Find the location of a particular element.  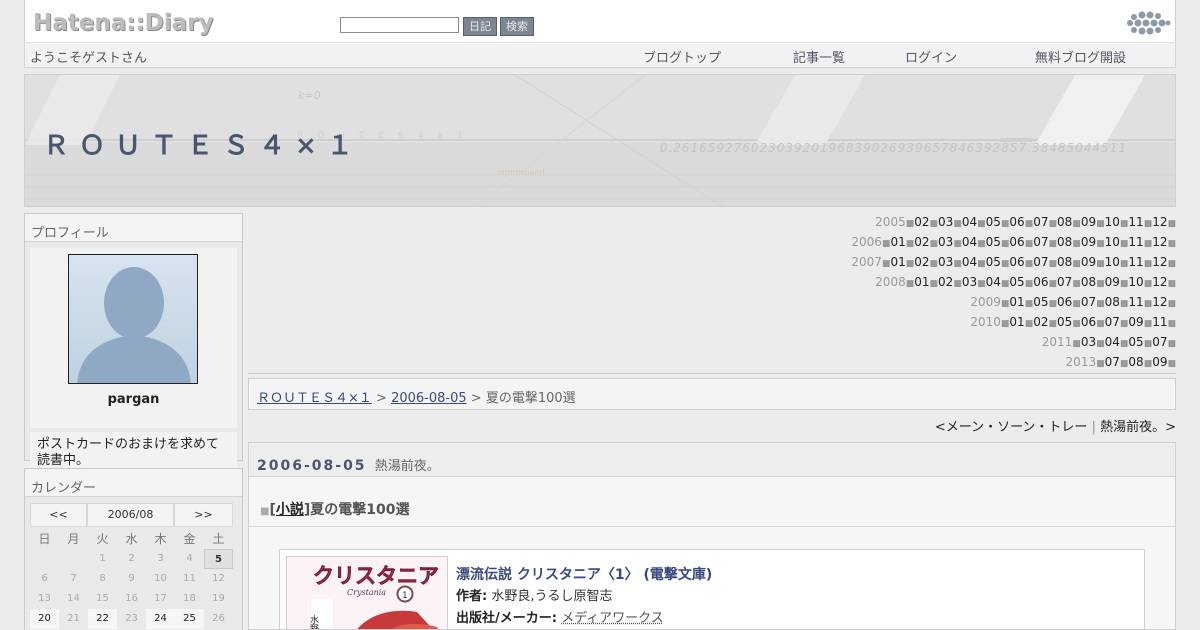

archive-year-link: 2006 is located at coordinates (866, 242).